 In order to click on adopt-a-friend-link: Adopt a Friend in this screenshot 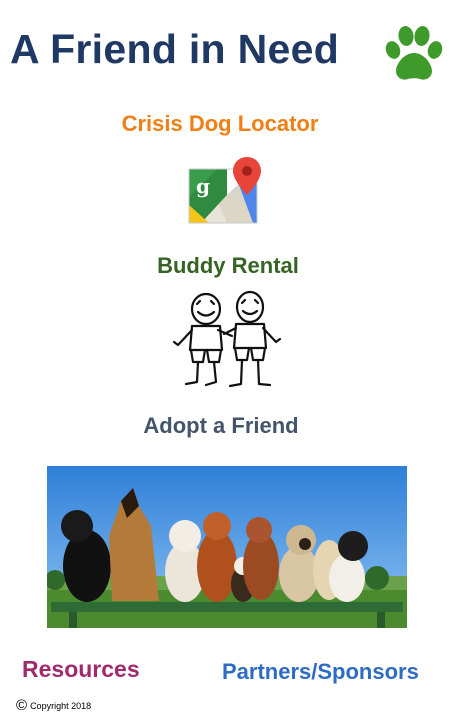, I will do `click(221, 426)`.